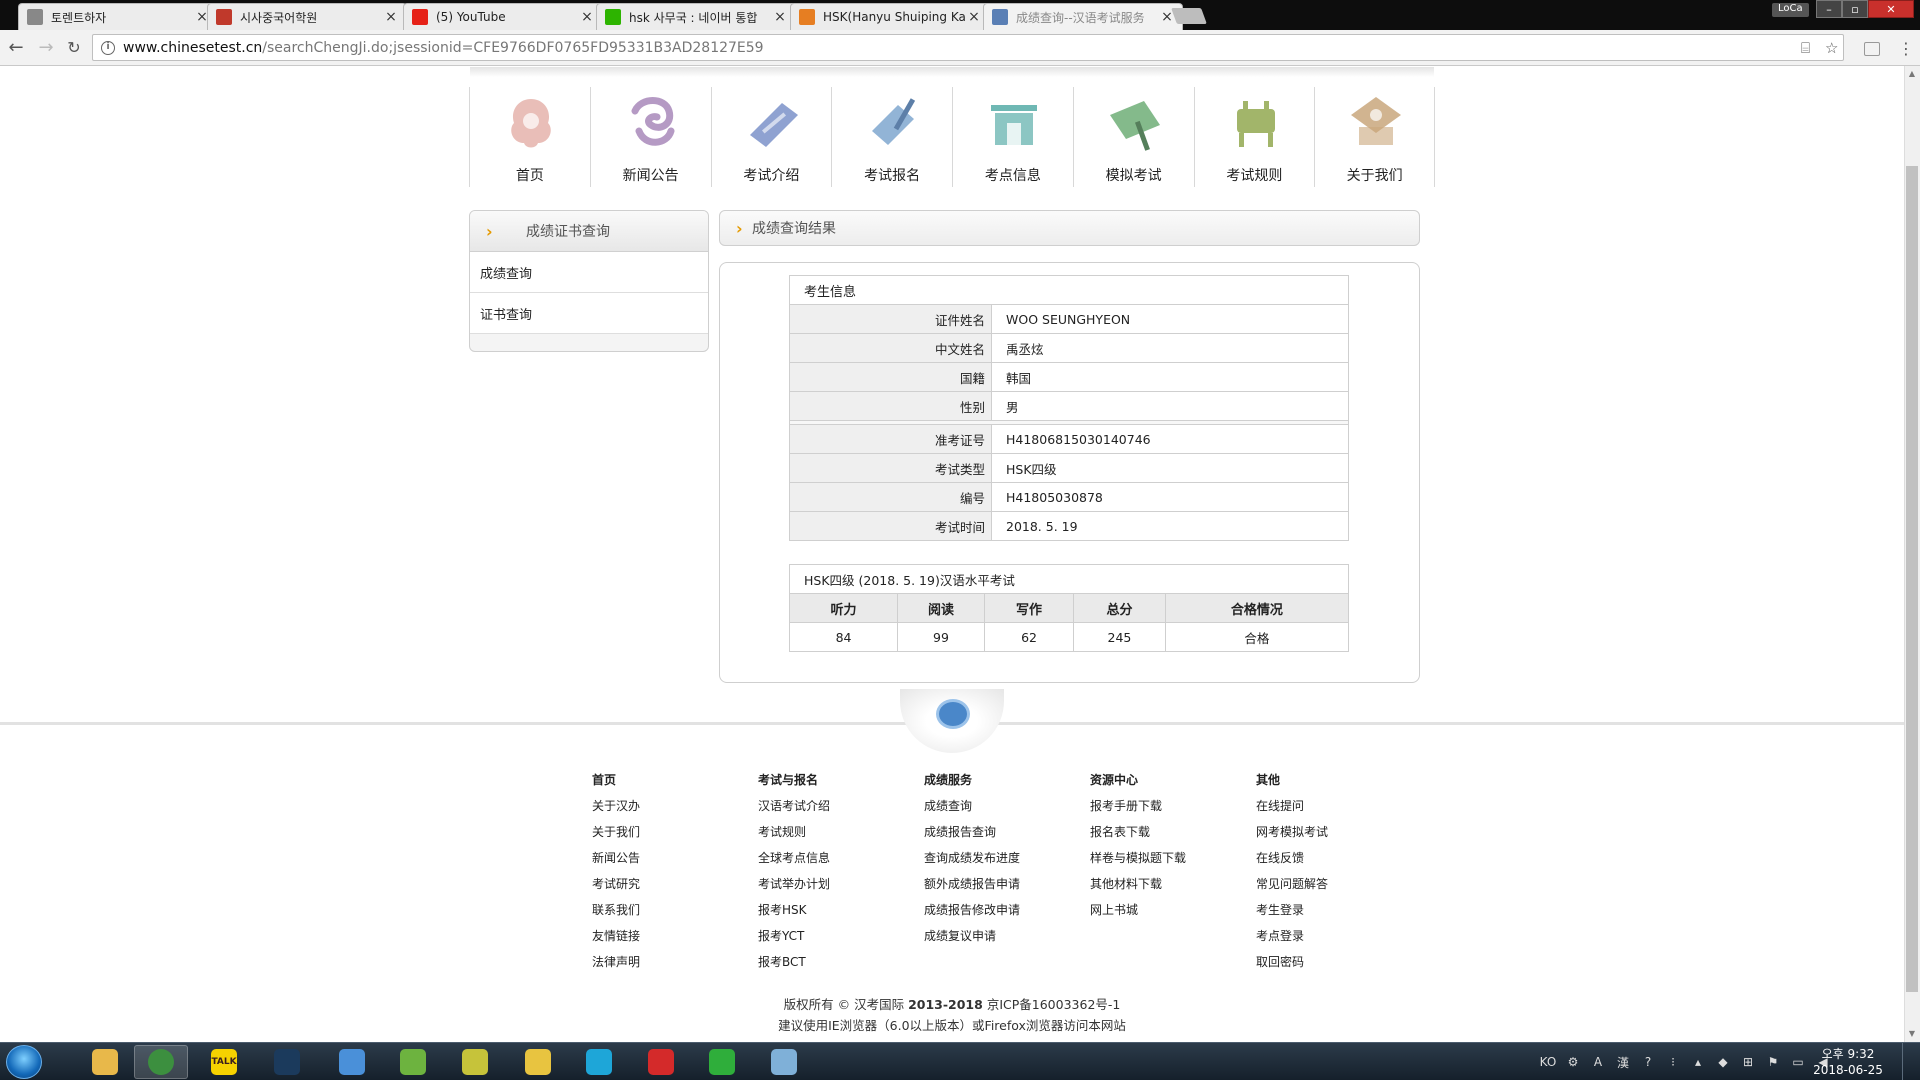  Describe the element at coordinates (1133, 137) in the screenshot. I see `nav-item-6: 模拟考试` at that location.